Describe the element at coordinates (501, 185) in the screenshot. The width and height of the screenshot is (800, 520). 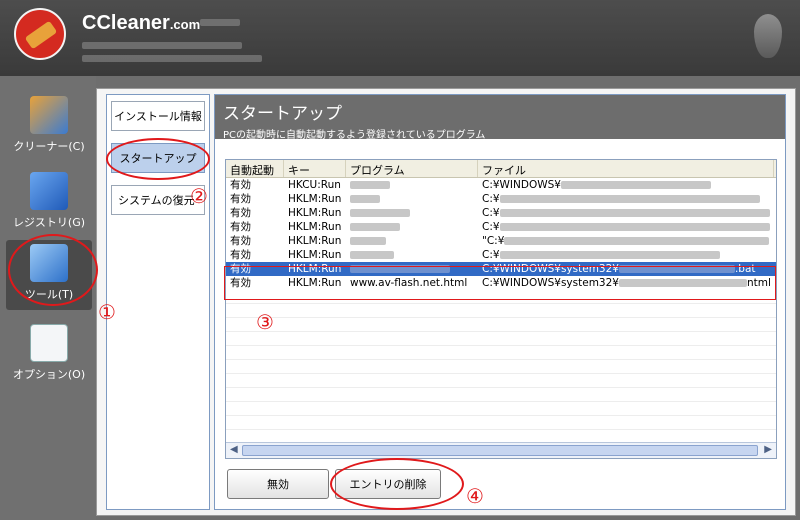
I see `table-row: 有効 HKCU:Run C:¥WINDOWS¥` at that location.